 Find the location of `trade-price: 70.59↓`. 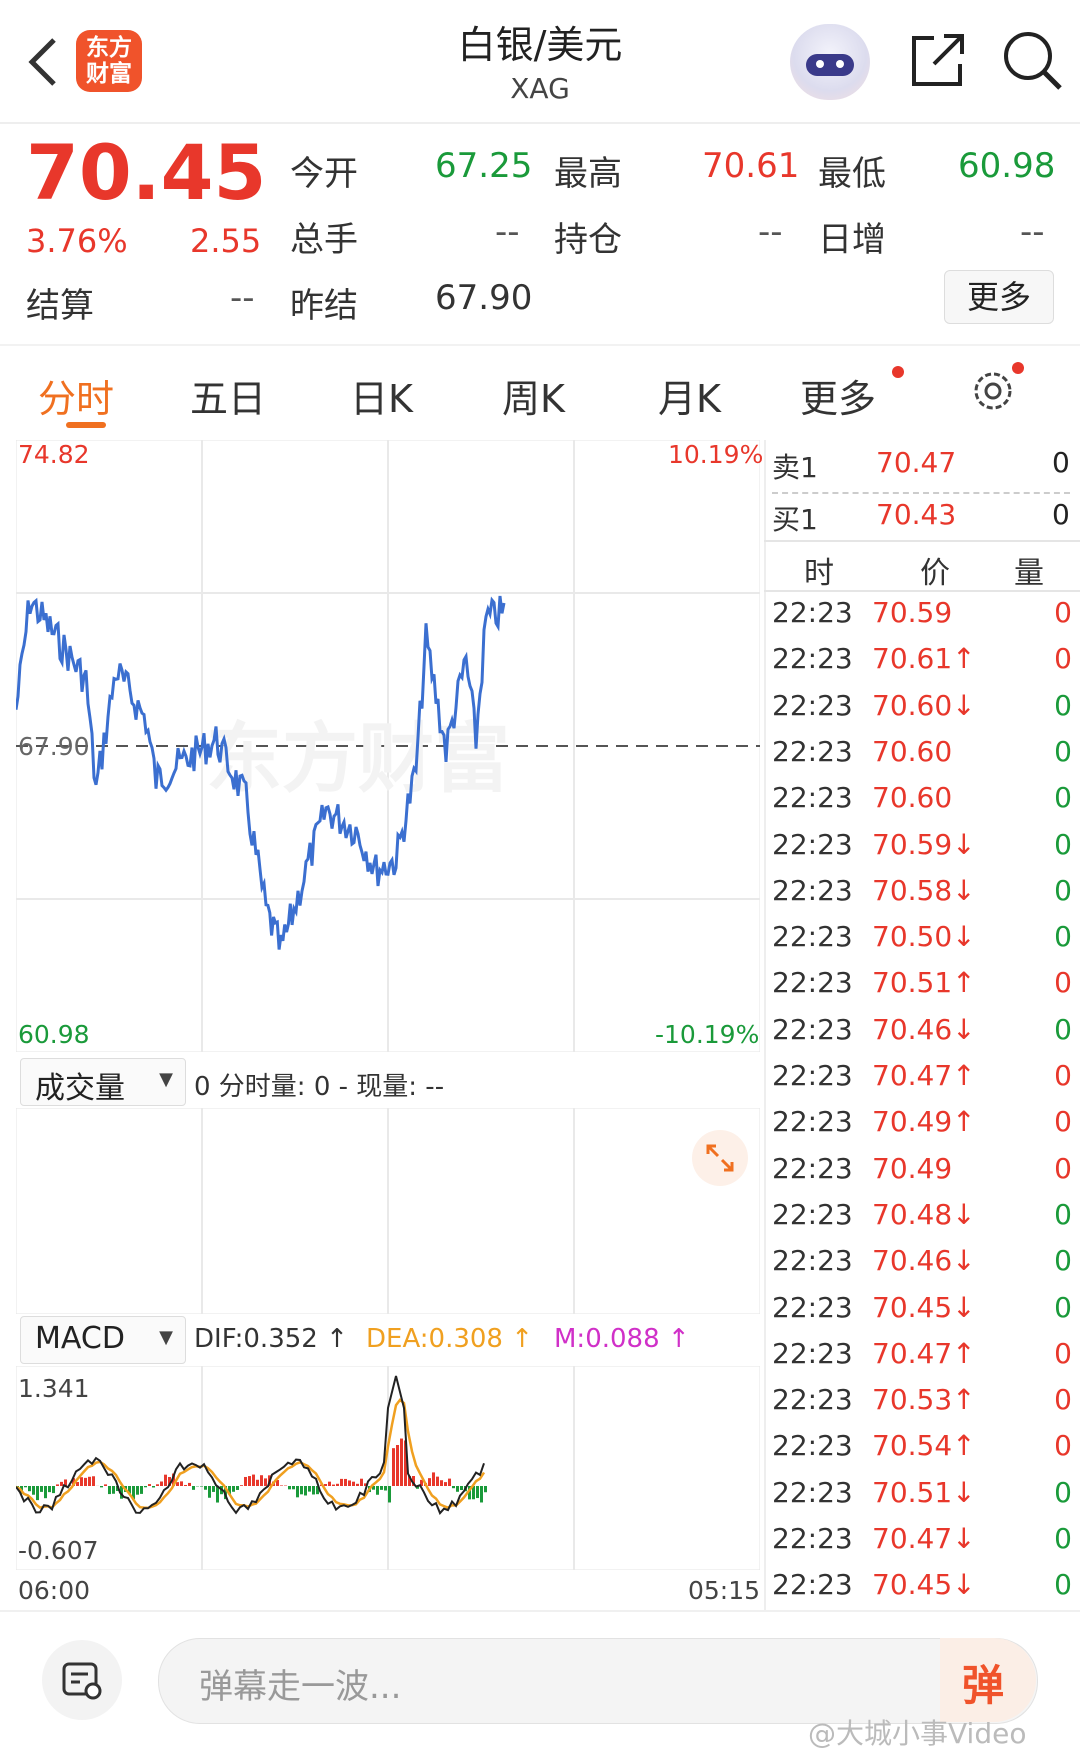

trade-price: 70.59↓ is located at coordinates (924, 844).